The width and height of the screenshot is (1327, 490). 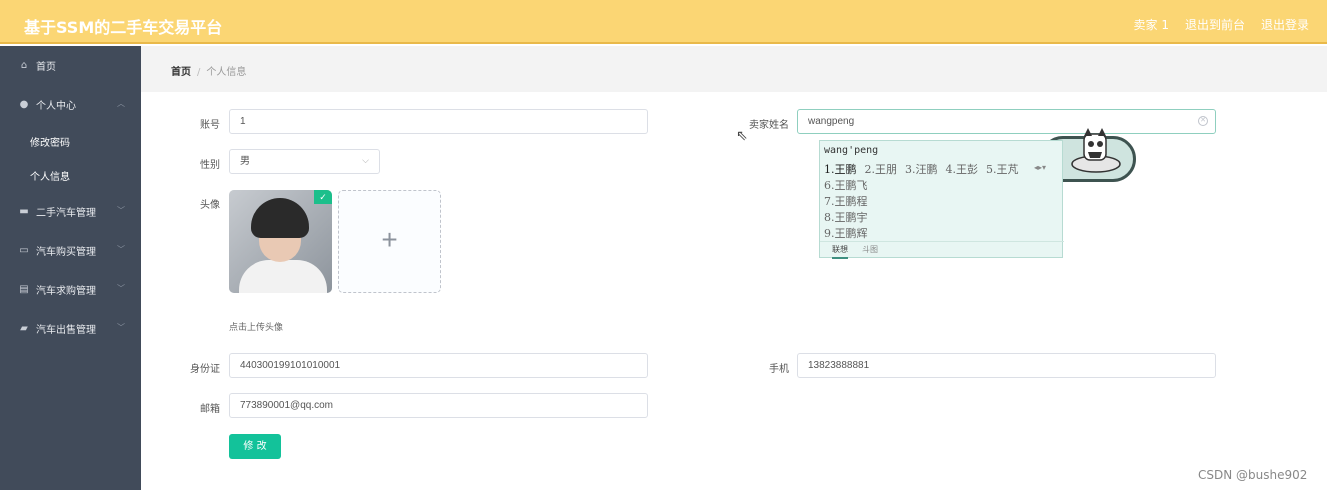 What do you see at coordinates (123, 27) in the screenshot?
I see `app-title: 基于SSM的二手车交易平台` at bounding box center [123, 27].